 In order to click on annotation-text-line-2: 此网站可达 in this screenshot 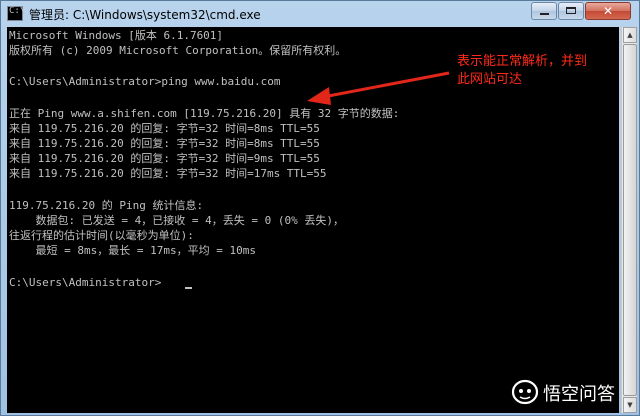, I will do `click(490, 79)`.